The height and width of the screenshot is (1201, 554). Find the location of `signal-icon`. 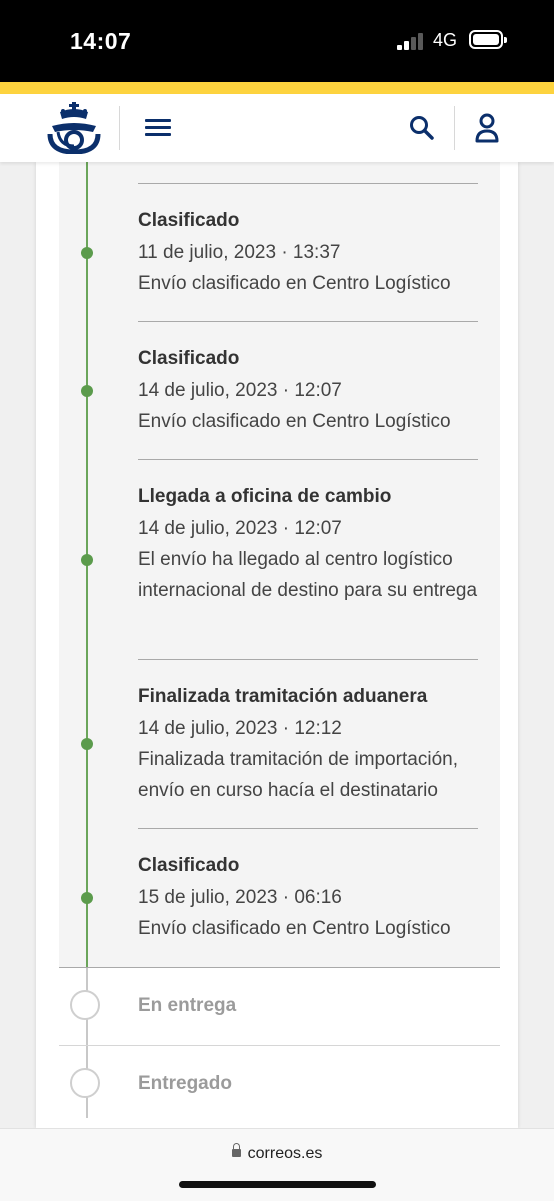

signal-icon is located at coordinates (411, 41).